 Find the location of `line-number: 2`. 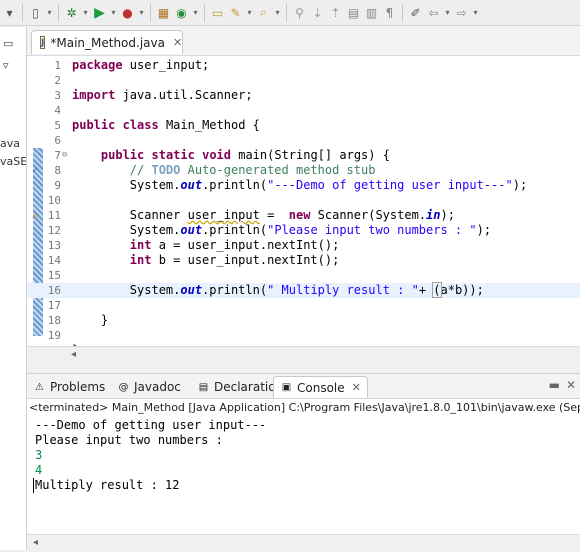

line-number: 2 is located at coordinates (57, 80).